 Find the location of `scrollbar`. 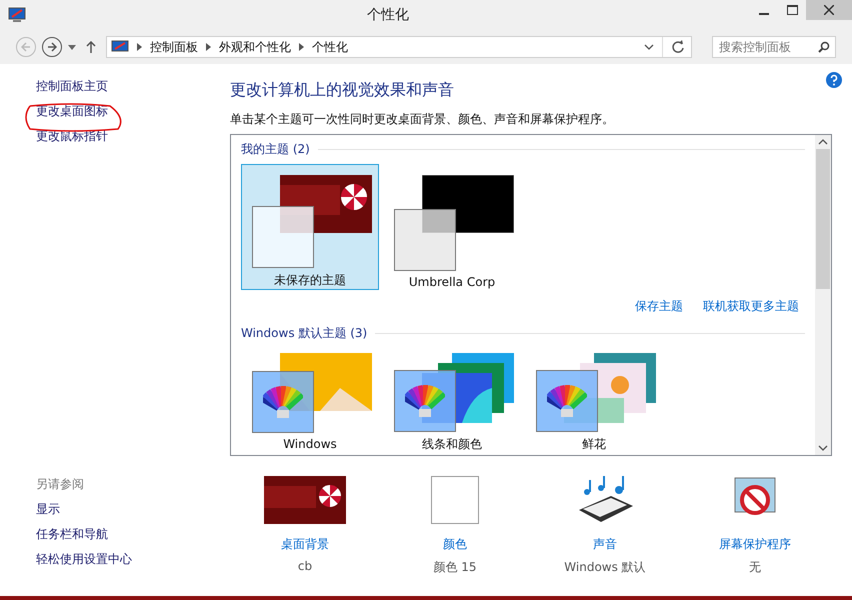

scrollbar is located at coordinates (823, 295).